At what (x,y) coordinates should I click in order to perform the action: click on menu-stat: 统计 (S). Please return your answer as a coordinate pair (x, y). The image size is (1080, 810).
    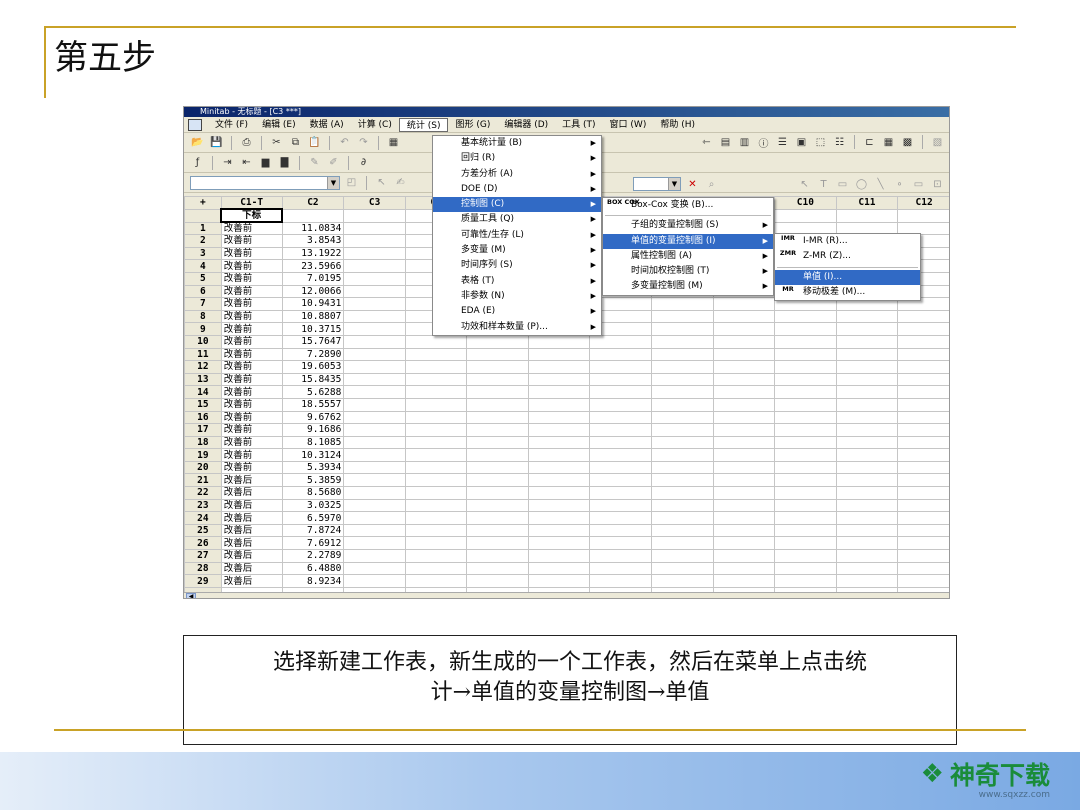
    Looking at the image, I should click on (423, 124).